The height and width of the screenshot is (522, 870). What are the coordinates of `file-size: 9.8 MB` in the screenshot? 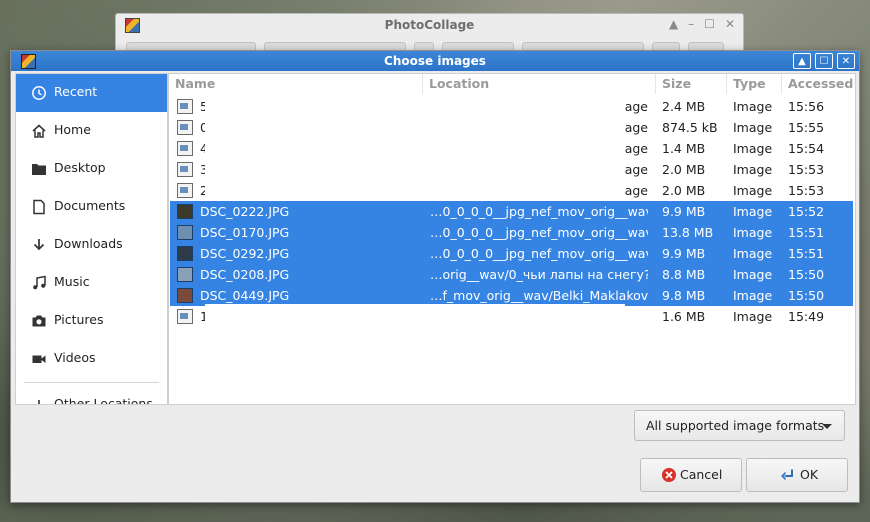 It's located at (684, 295).